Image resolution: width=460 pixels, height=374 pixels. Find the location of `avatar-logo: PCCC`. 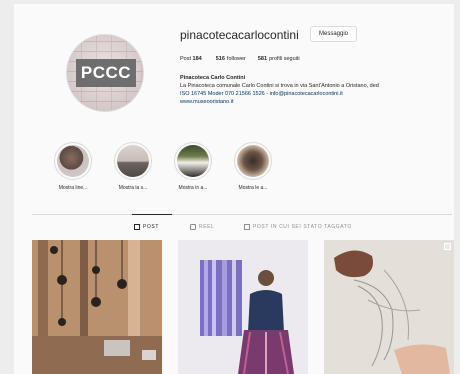

avatar-logo: PCCC is located at coordinates (106, 73).